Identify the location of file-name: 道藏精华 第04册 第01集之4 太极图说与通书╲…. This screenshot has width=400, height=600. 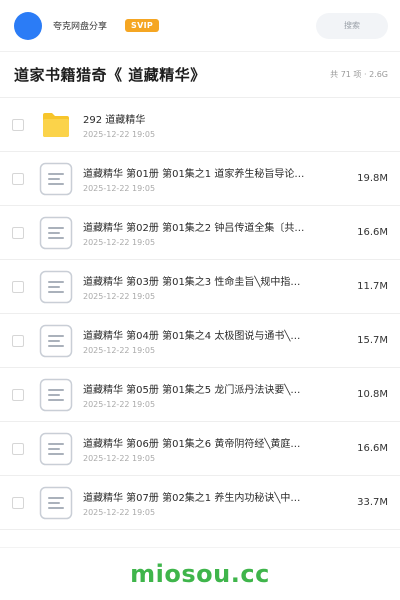
(202, 334).